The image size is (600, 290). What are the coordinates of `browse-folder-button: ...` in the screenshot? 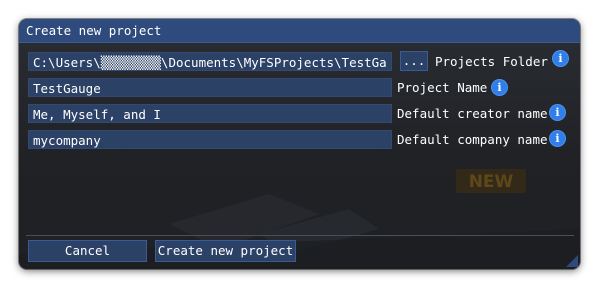 It's located at (414, 61).